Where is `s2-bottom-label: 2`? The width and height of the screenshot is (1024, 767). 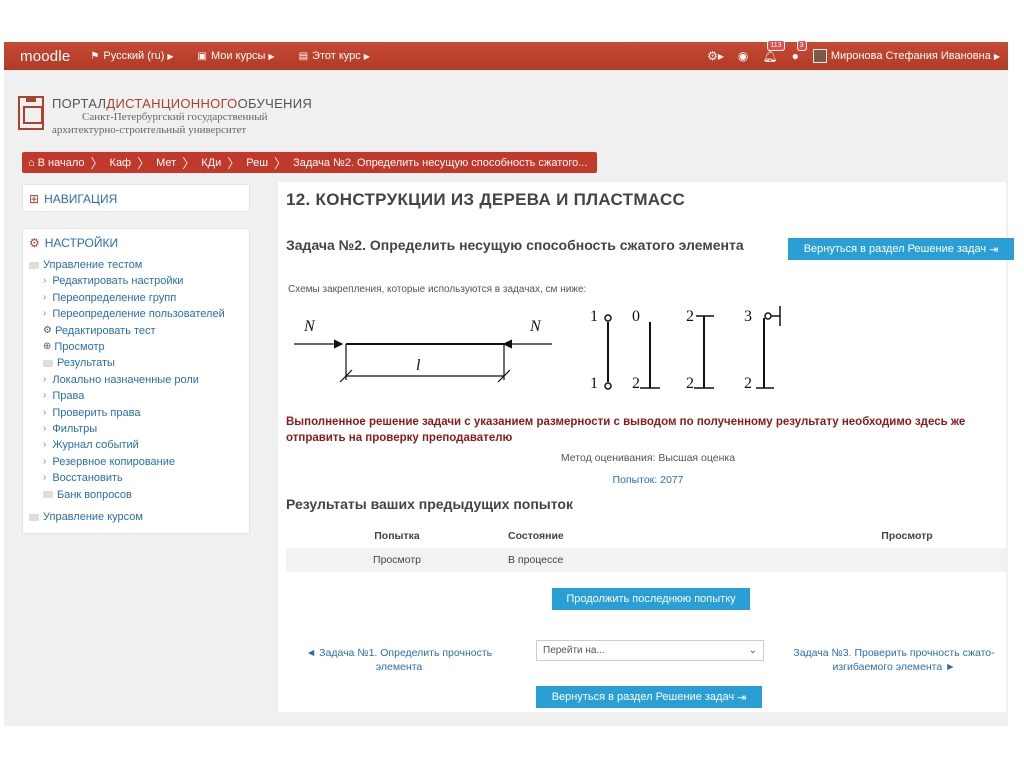 s2-bottom-label: 2 is located at coordinates (636, 383).